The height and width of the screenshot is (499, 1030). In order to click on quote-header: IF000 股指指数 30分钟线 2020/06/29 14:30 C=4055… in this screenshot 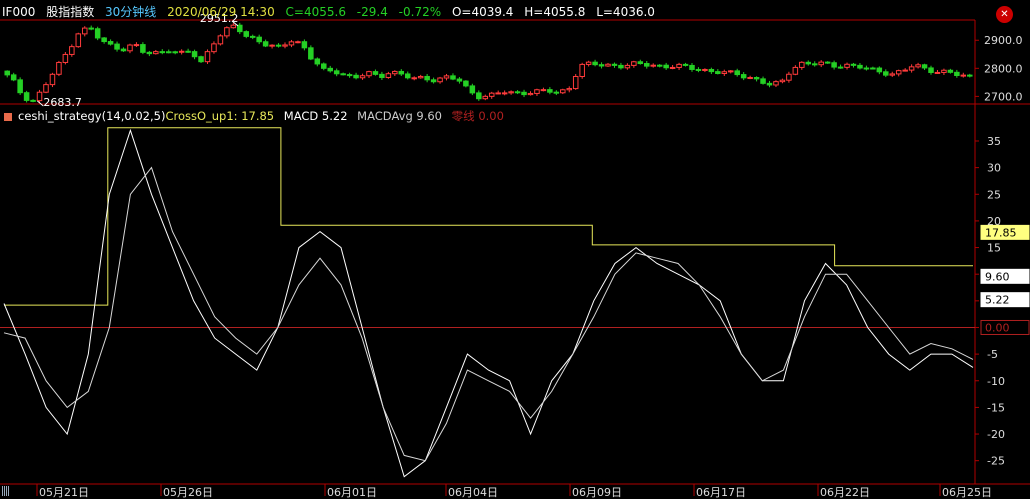, I will do `click(332, 11)`.